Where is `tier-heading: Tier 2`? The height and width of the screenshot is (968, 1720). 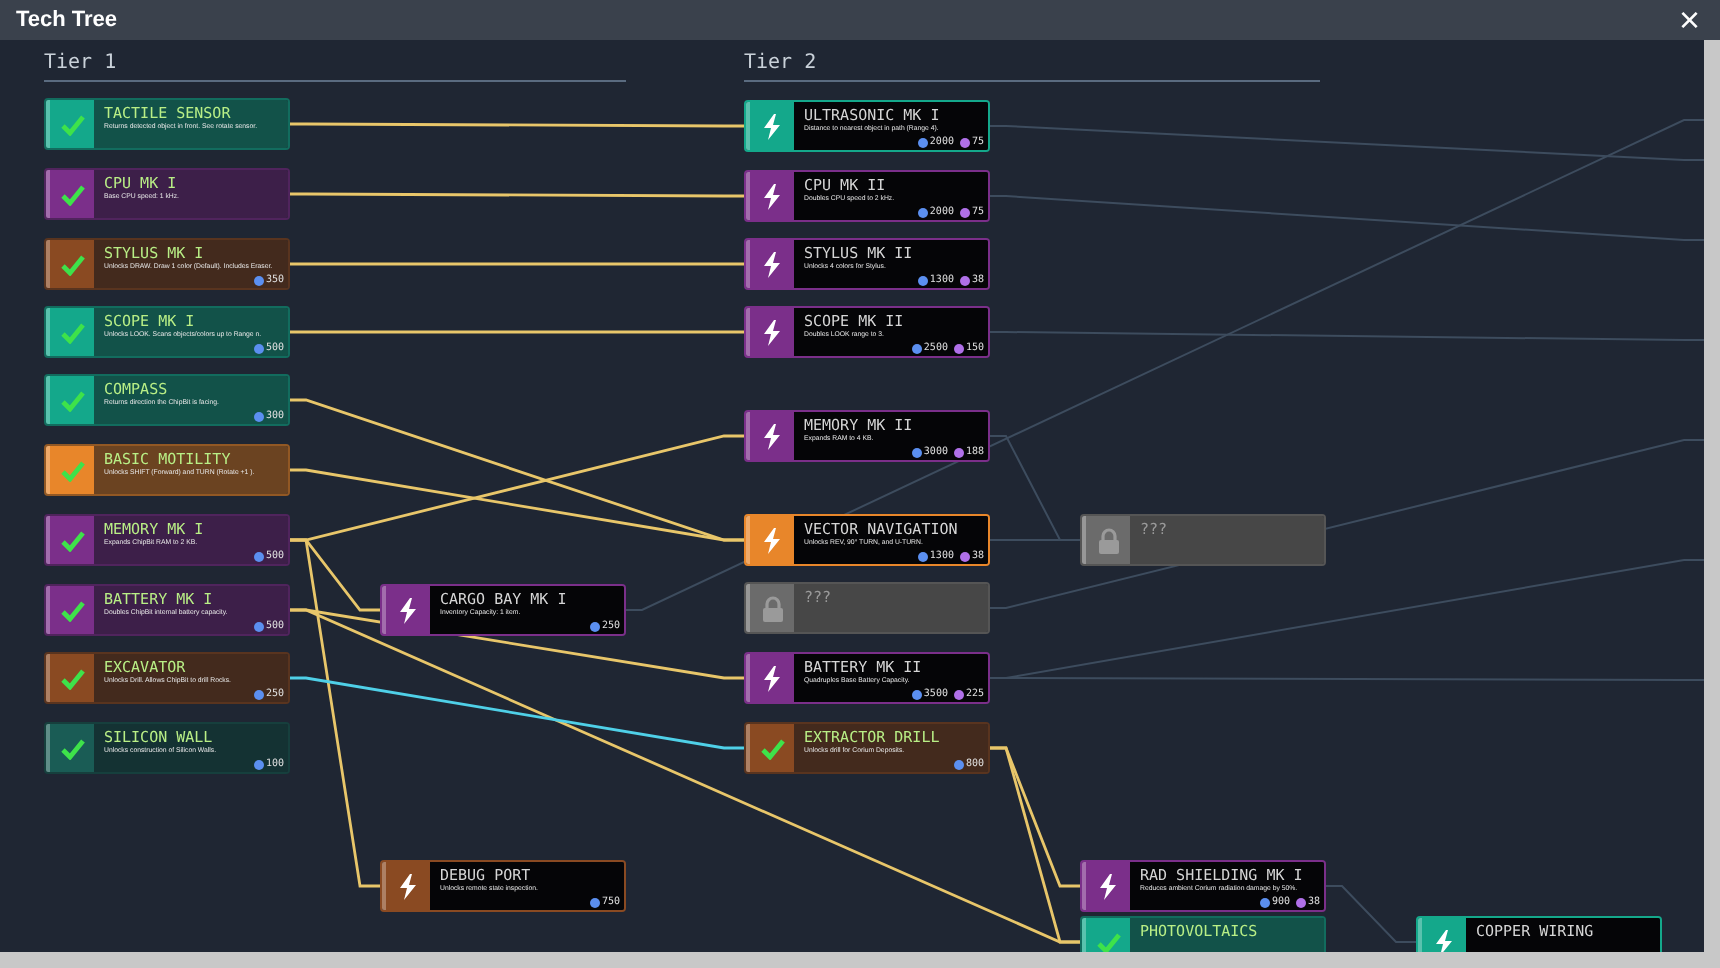
tier-heading: Tier 2 is located at coordinates (1032, 65).